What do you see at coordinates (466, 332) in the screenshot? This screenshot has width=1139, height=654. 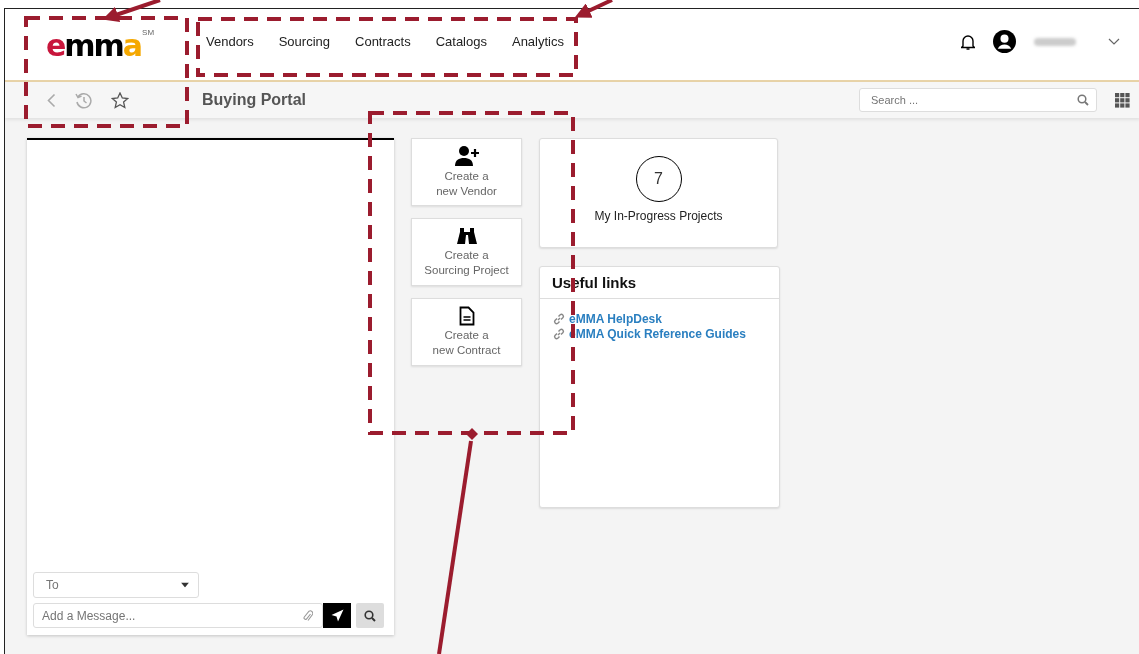 I see `create-tile: Create a new Contract` at bounding box center [466, 332].